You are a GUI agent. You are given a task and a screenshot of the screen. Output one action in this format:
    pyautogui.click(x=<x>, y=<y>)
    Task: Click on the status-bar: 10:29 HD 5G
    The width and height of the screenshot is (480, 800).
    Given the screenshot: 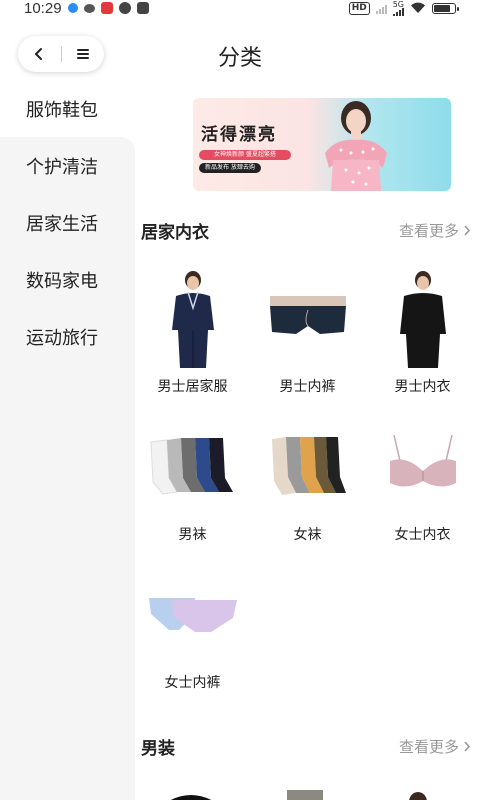 What is the action you would take?
    pyautogui.click(x=240, y=8)
    